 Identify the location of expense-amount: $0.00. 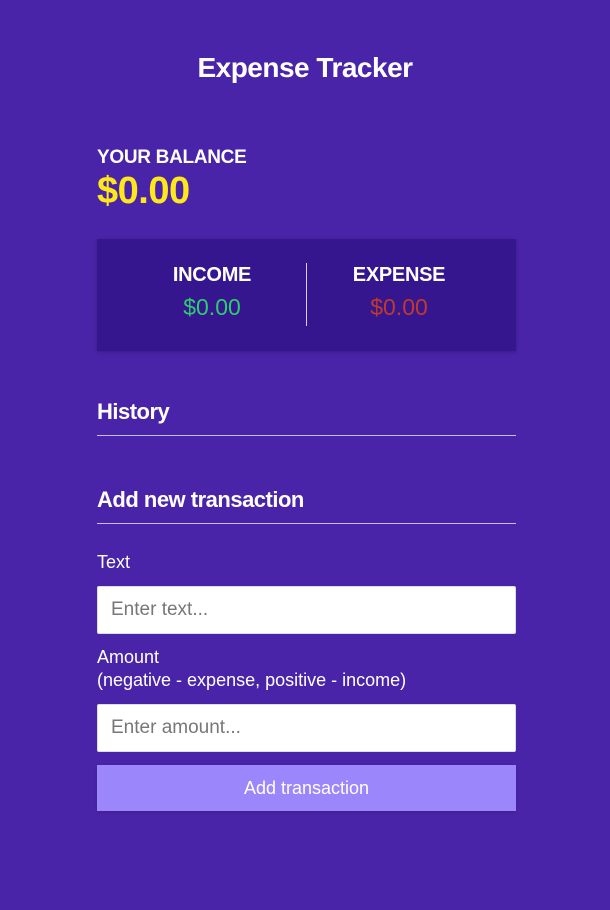
(399, 307).